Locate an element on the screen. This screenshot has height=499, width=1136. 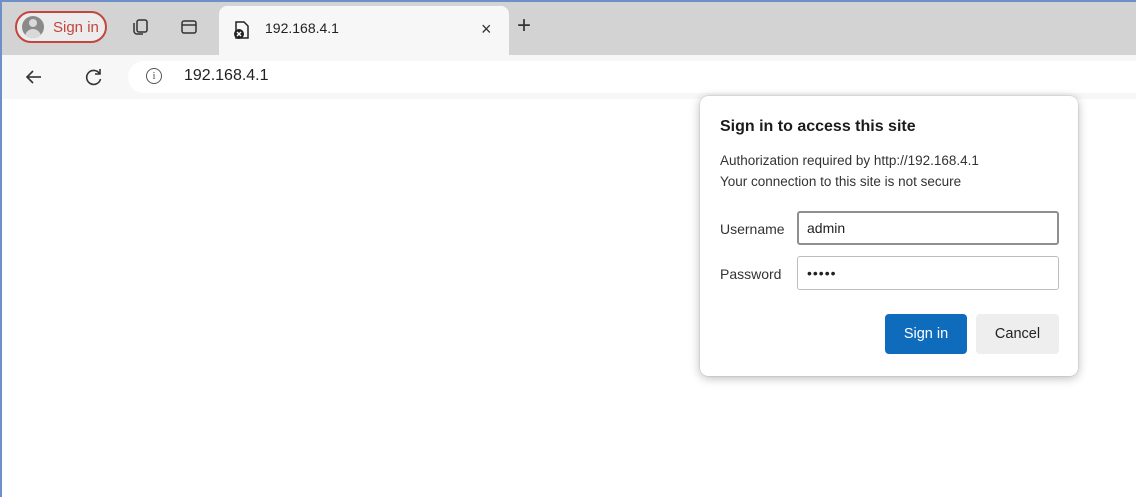
username-label: Username is located at coordinates (752, 229).